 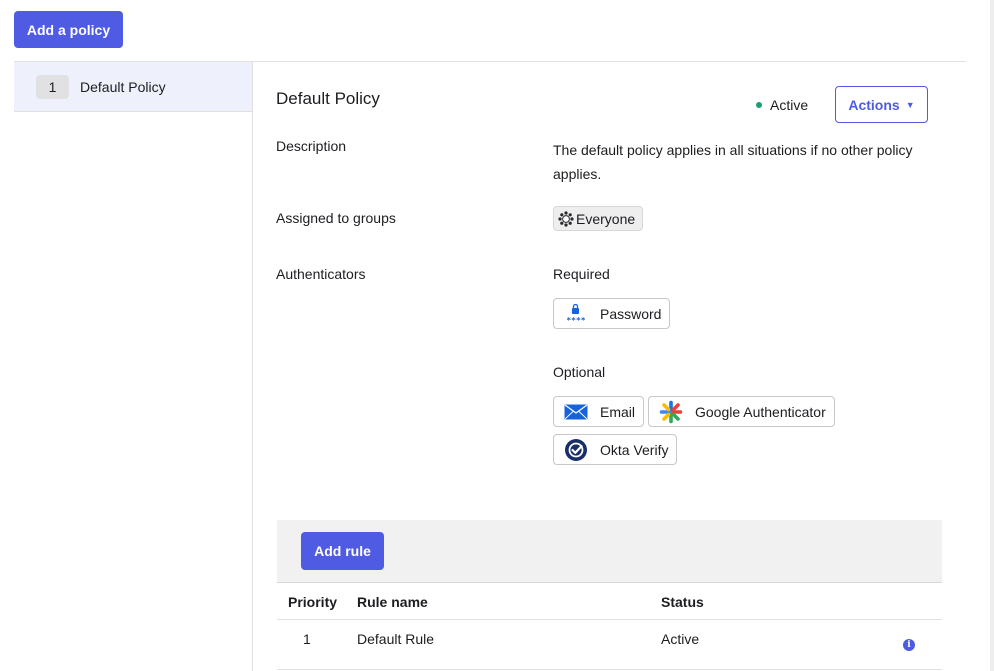 I want to click on status-indicator: Active, so click(x=782, y=105).